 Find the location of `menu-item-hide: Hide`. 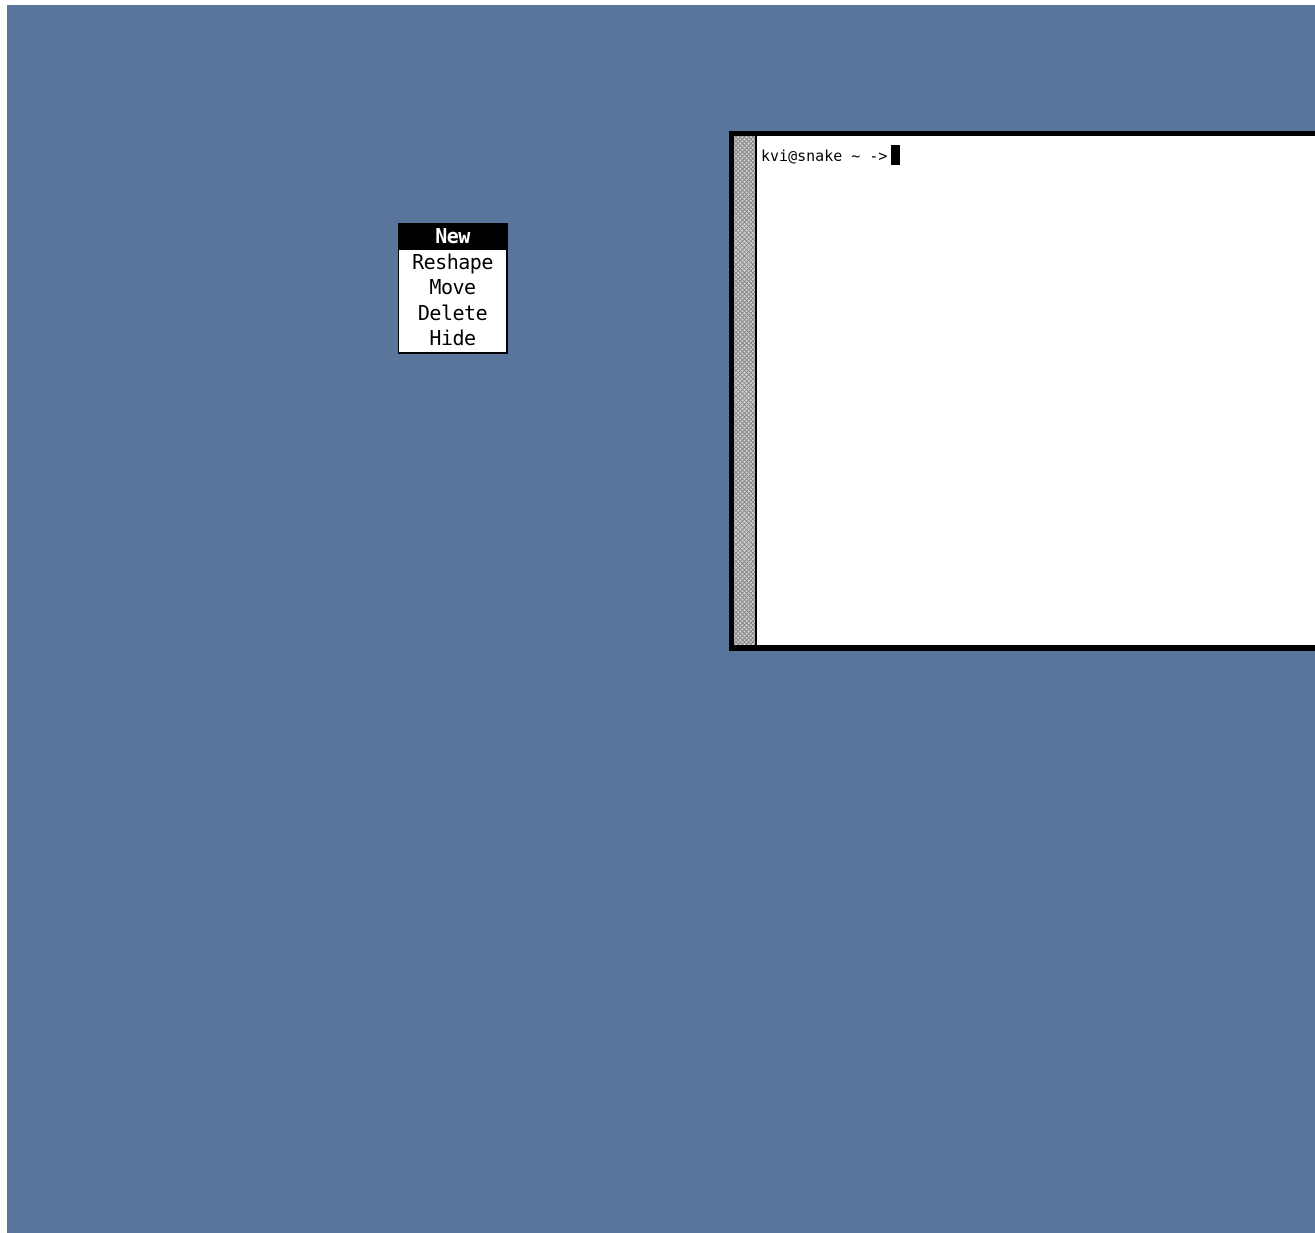

menu-item-hide: Hide is located at coordinates (452, 339).